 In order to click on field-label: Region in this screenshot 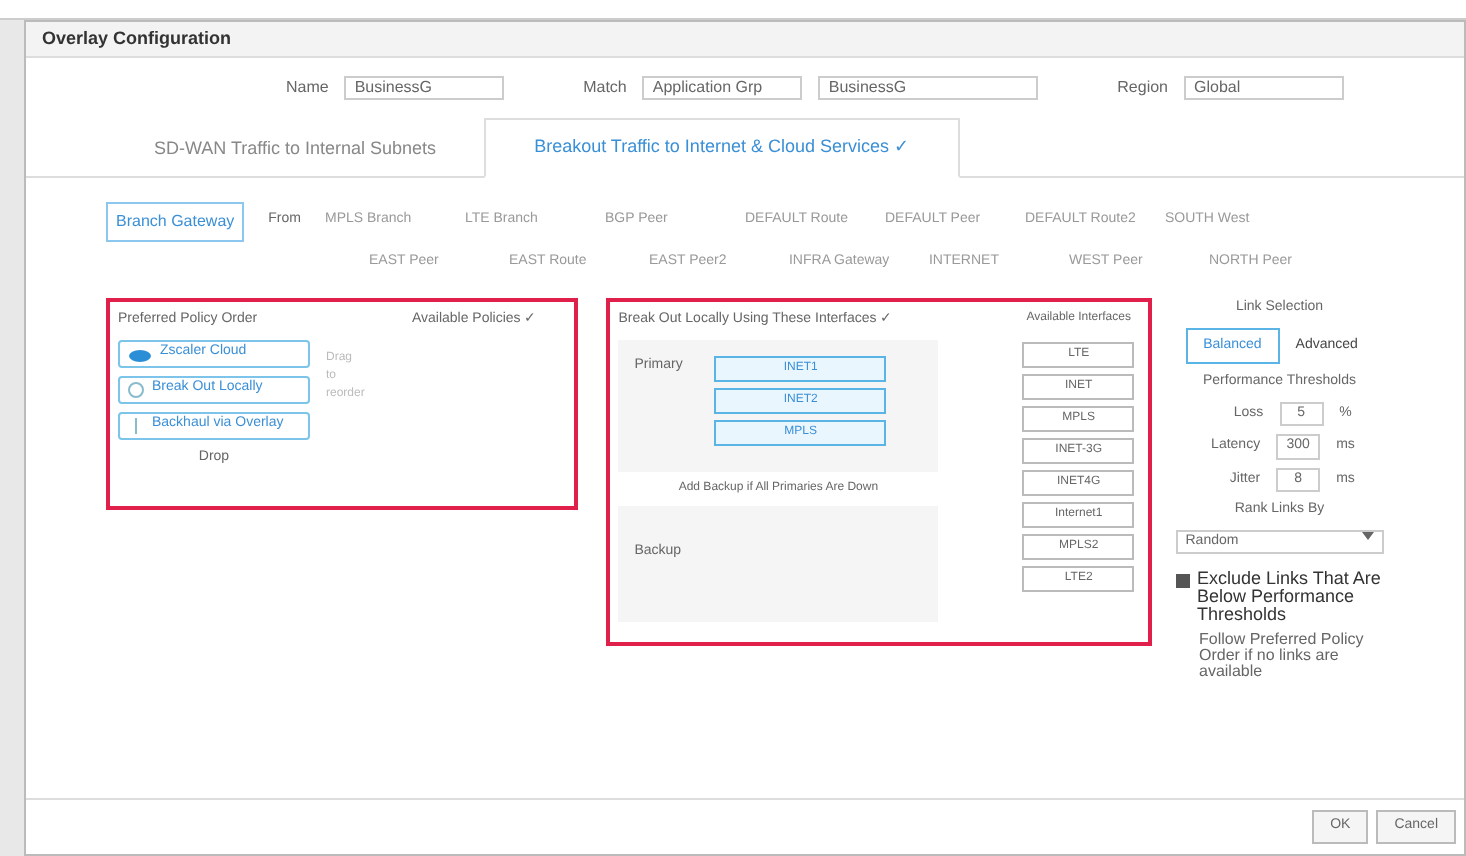, I will do `click(1142, 88)`.